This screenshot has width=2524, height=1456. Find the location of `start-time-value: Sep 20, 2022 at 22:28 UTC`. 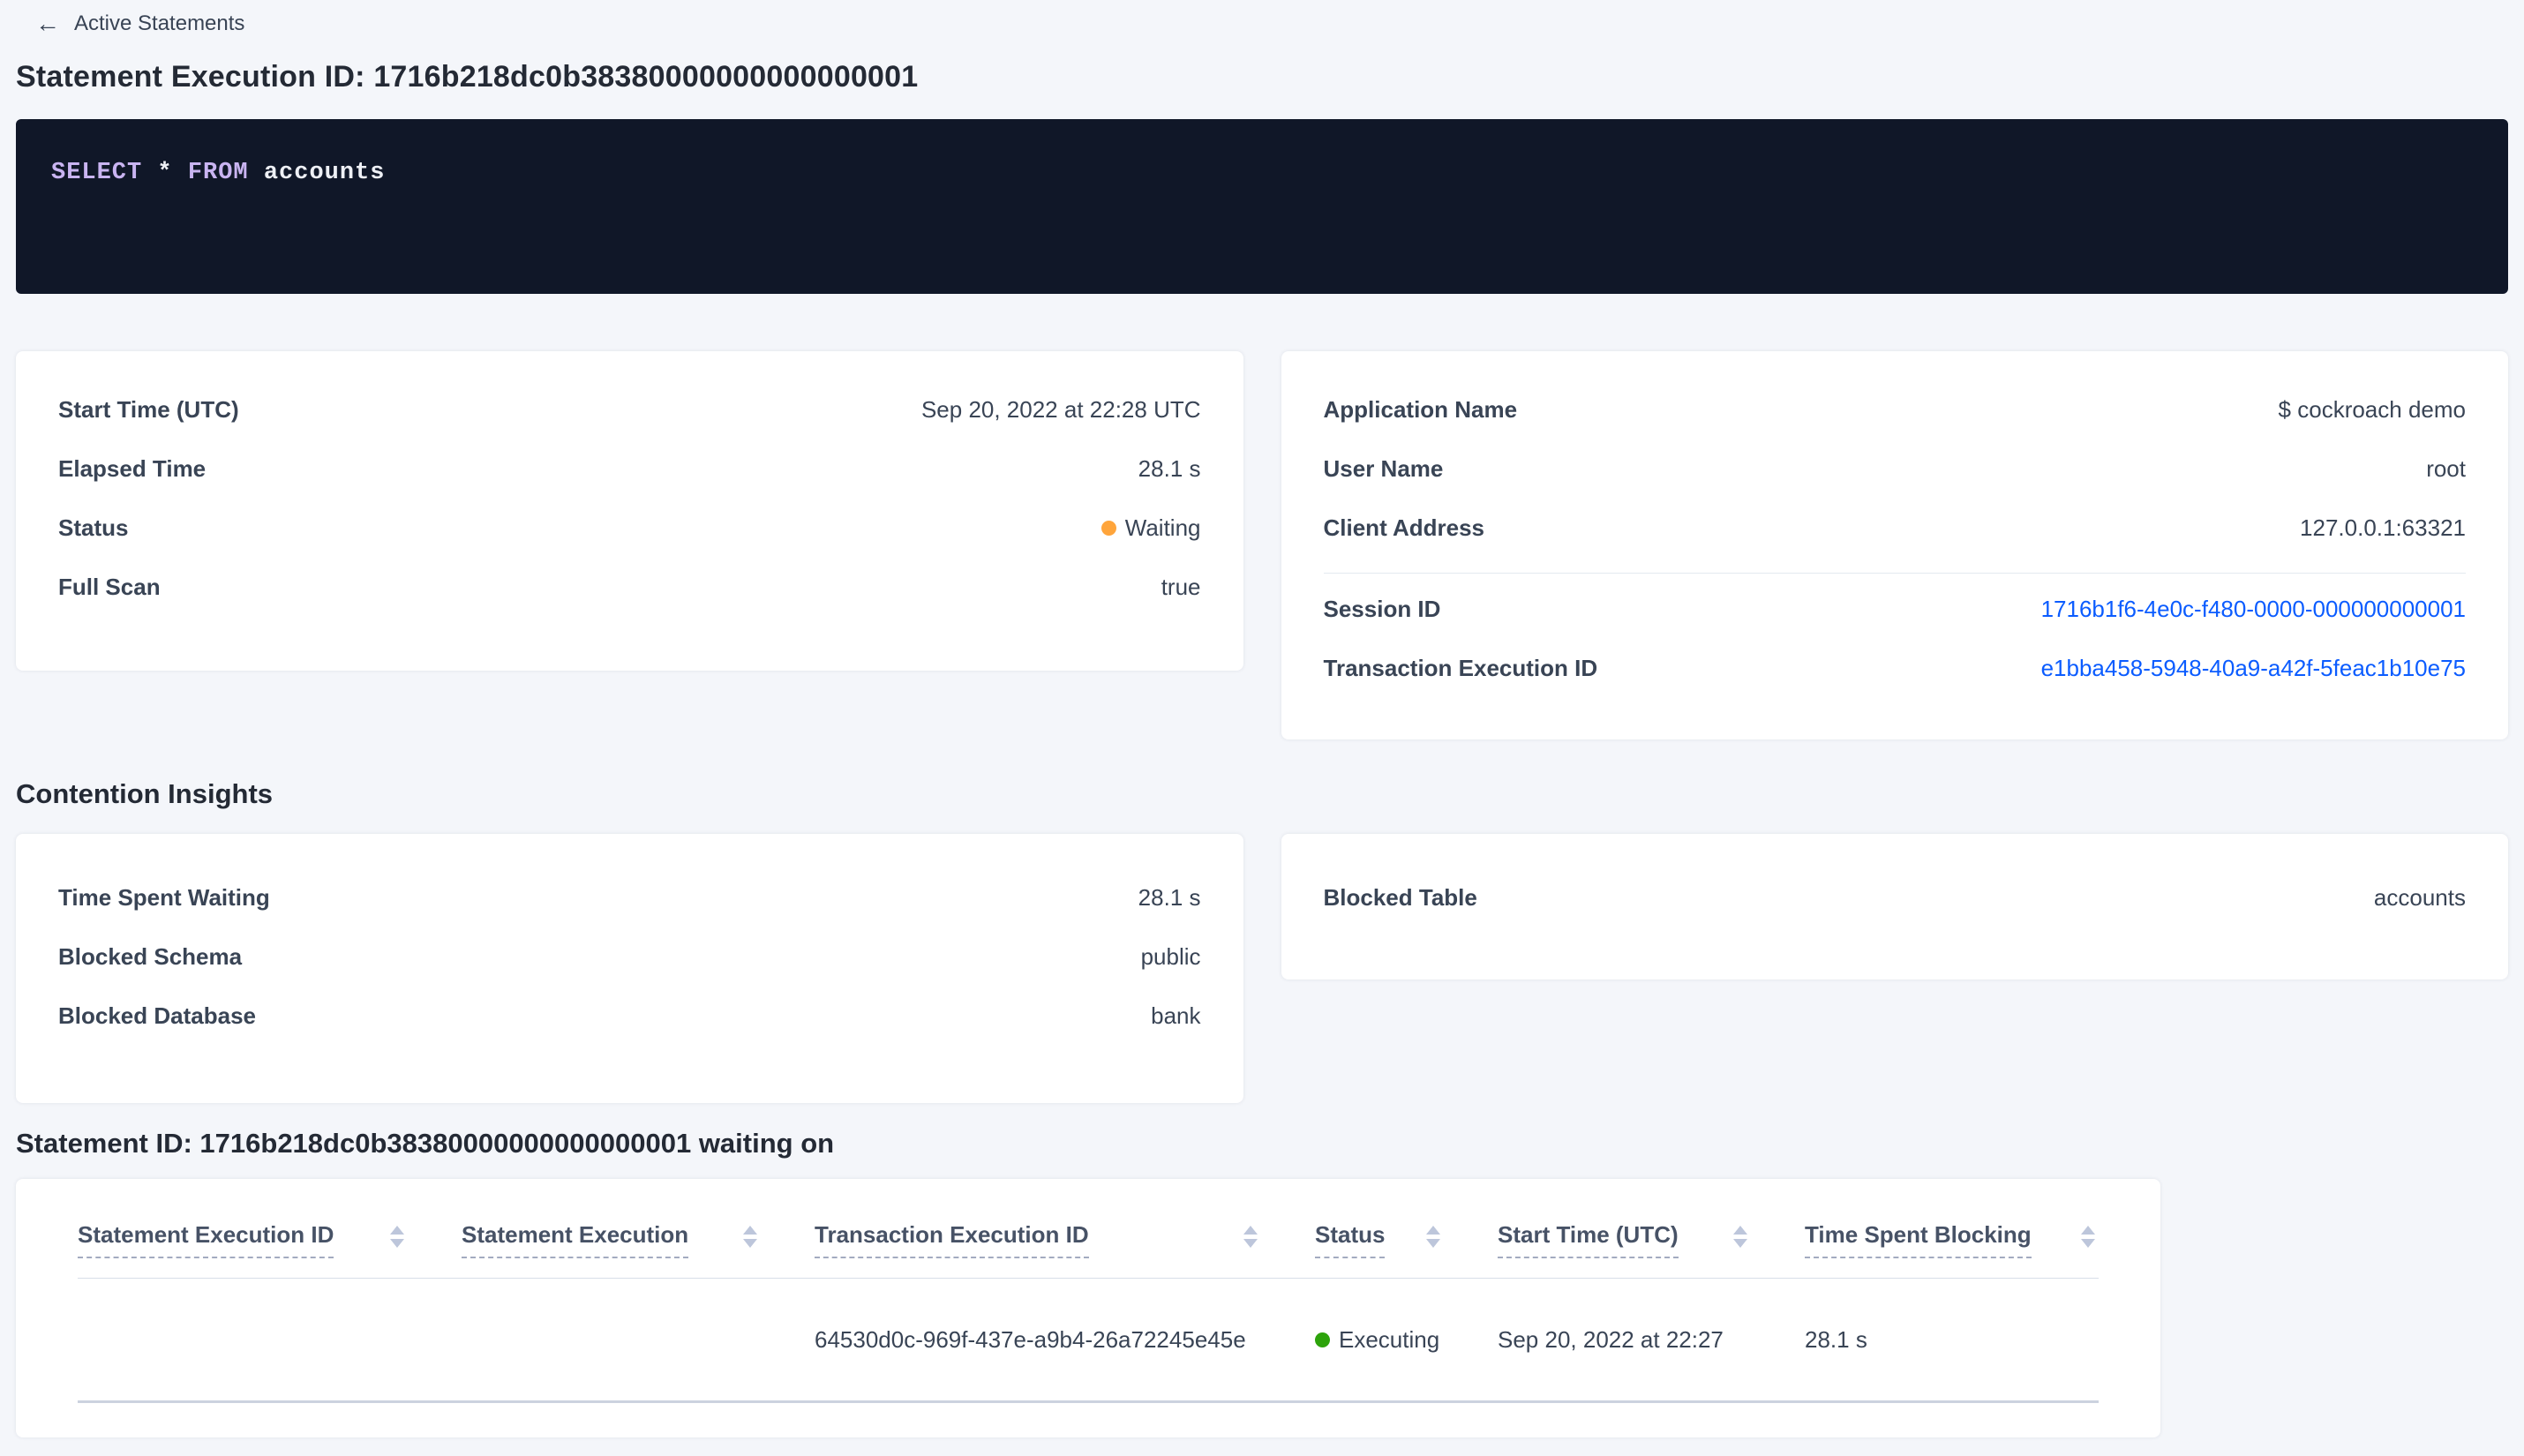

start-time-value: Sep 20, 2022 at 22:28 UTC is located at coordinates (1060, 409).